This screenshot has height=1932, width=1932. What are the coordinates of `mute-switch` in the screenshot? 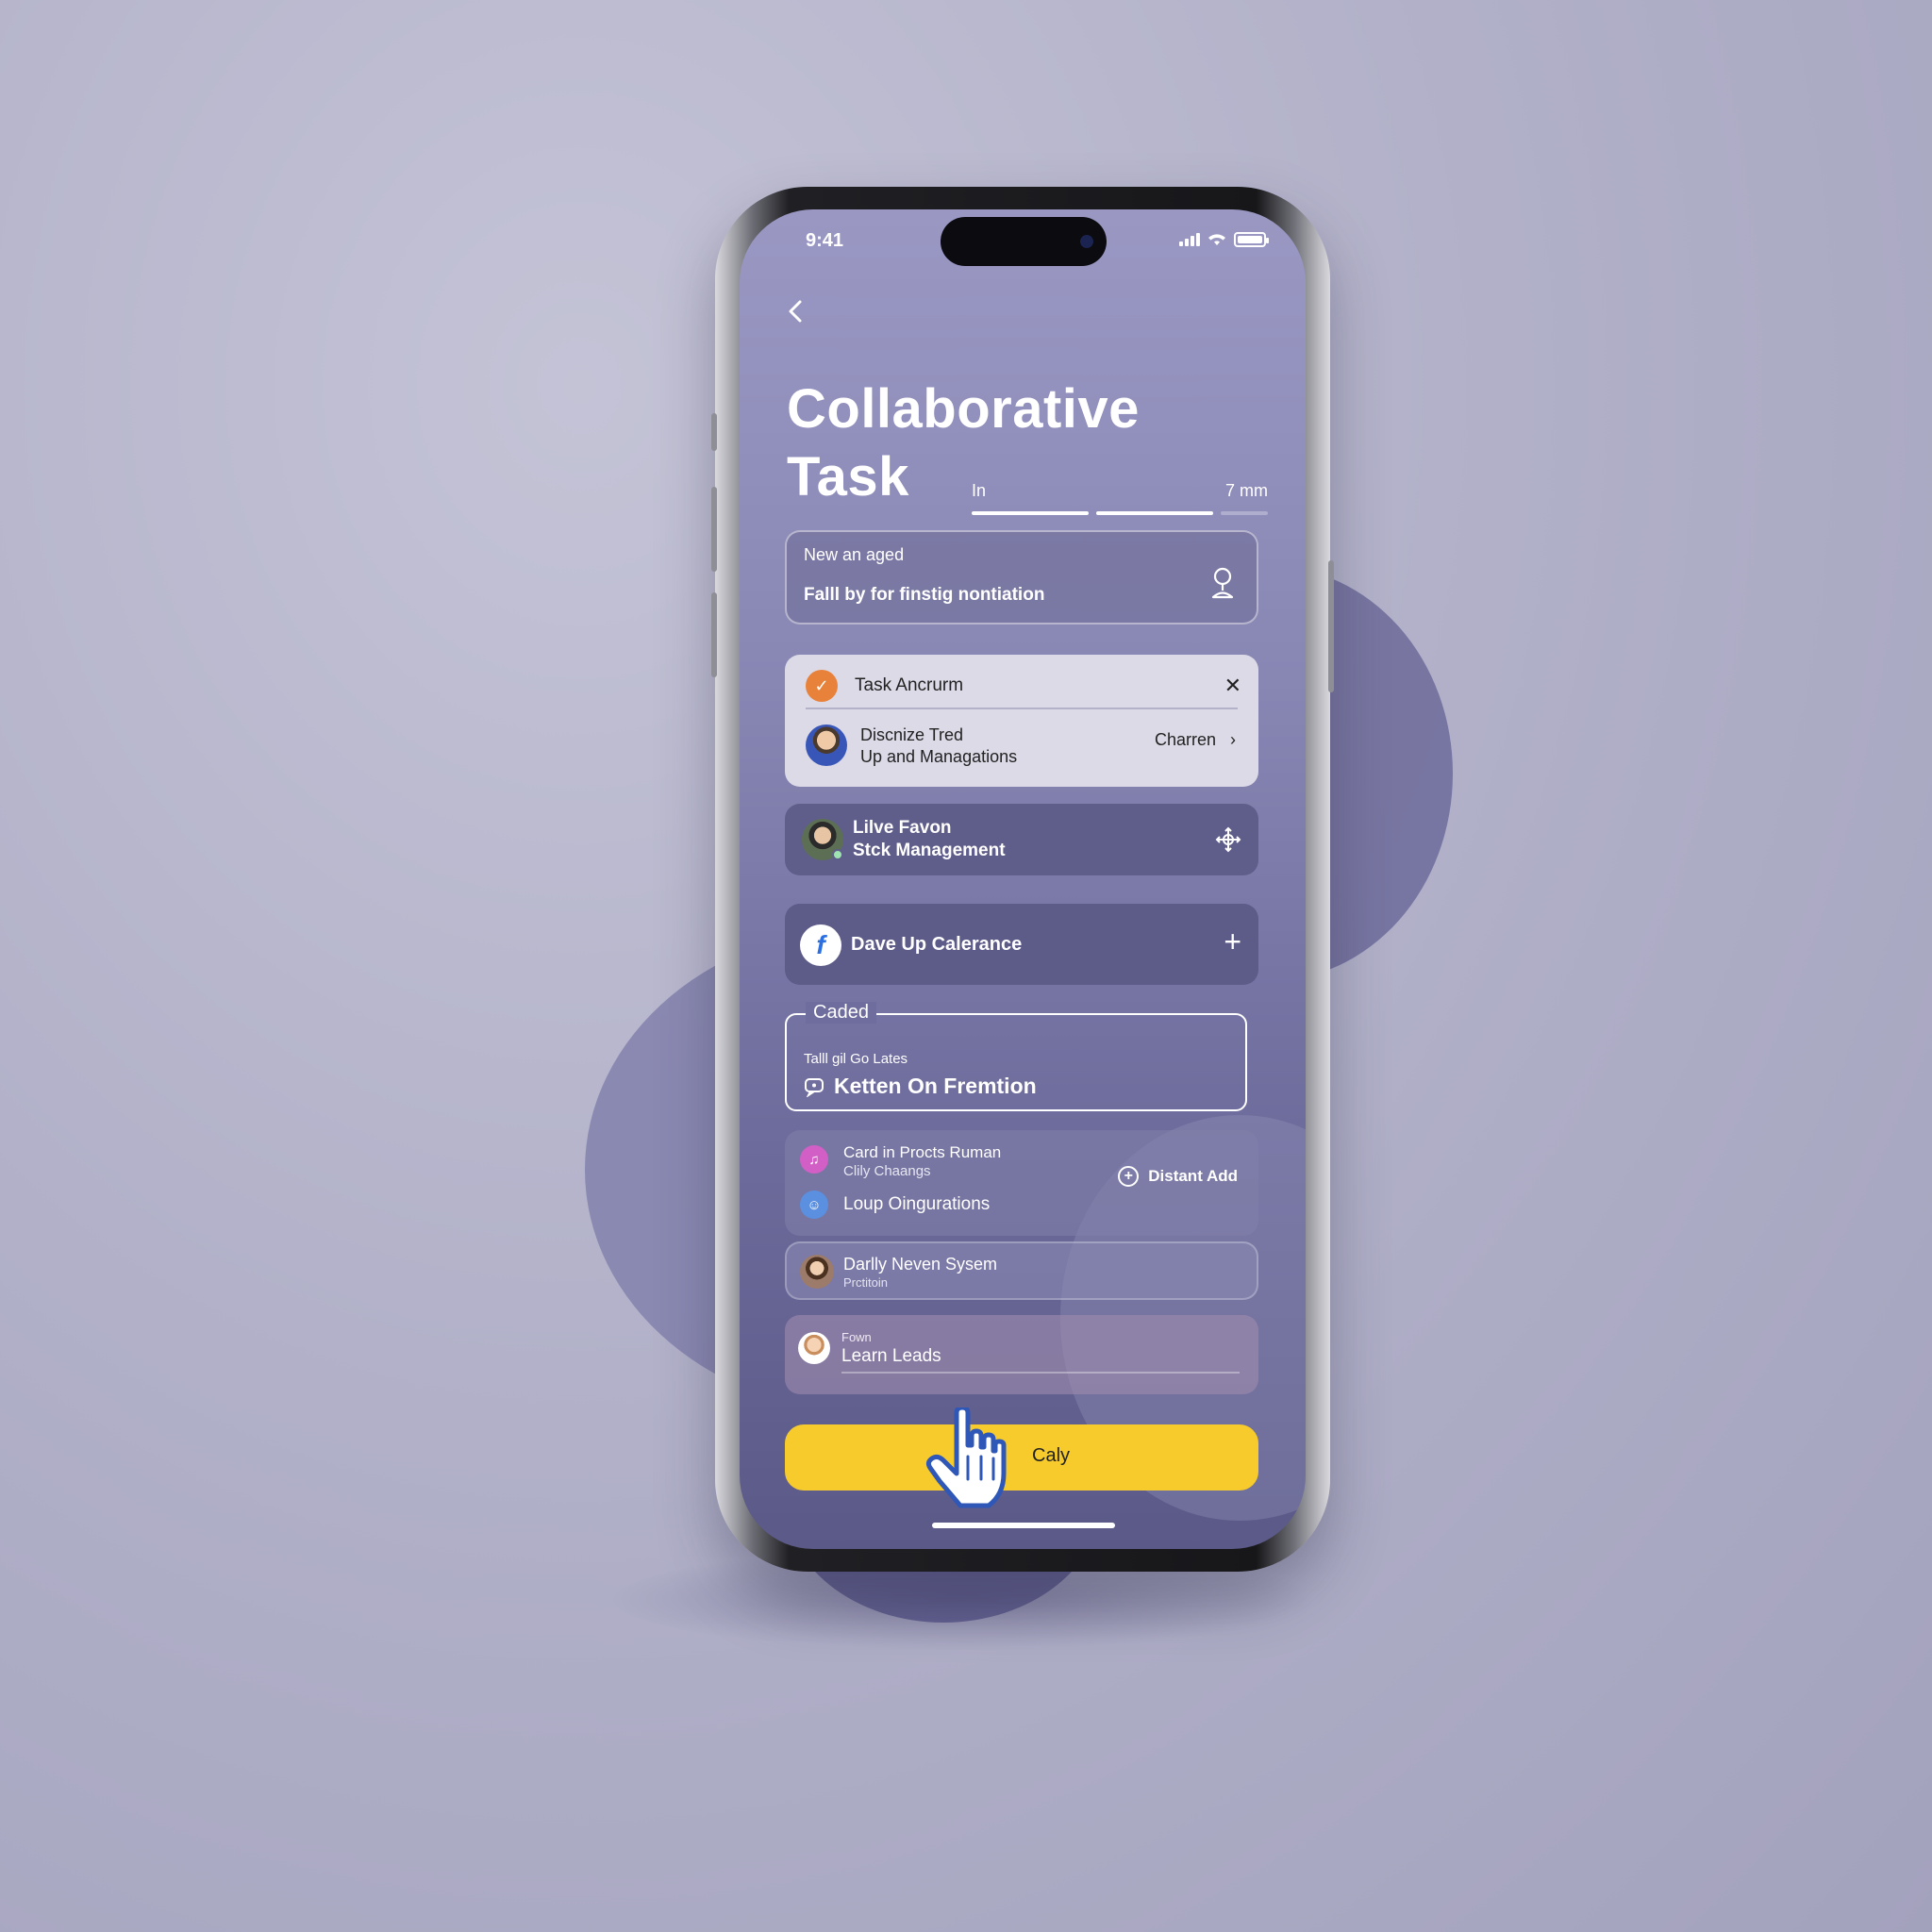 It's located at (714, 432).